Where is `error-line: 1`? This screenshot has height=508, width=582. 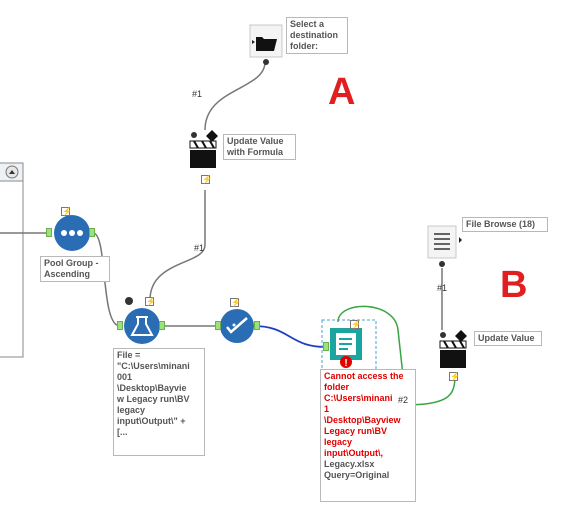 error-line: 1 is located at coordinates (327, 409).